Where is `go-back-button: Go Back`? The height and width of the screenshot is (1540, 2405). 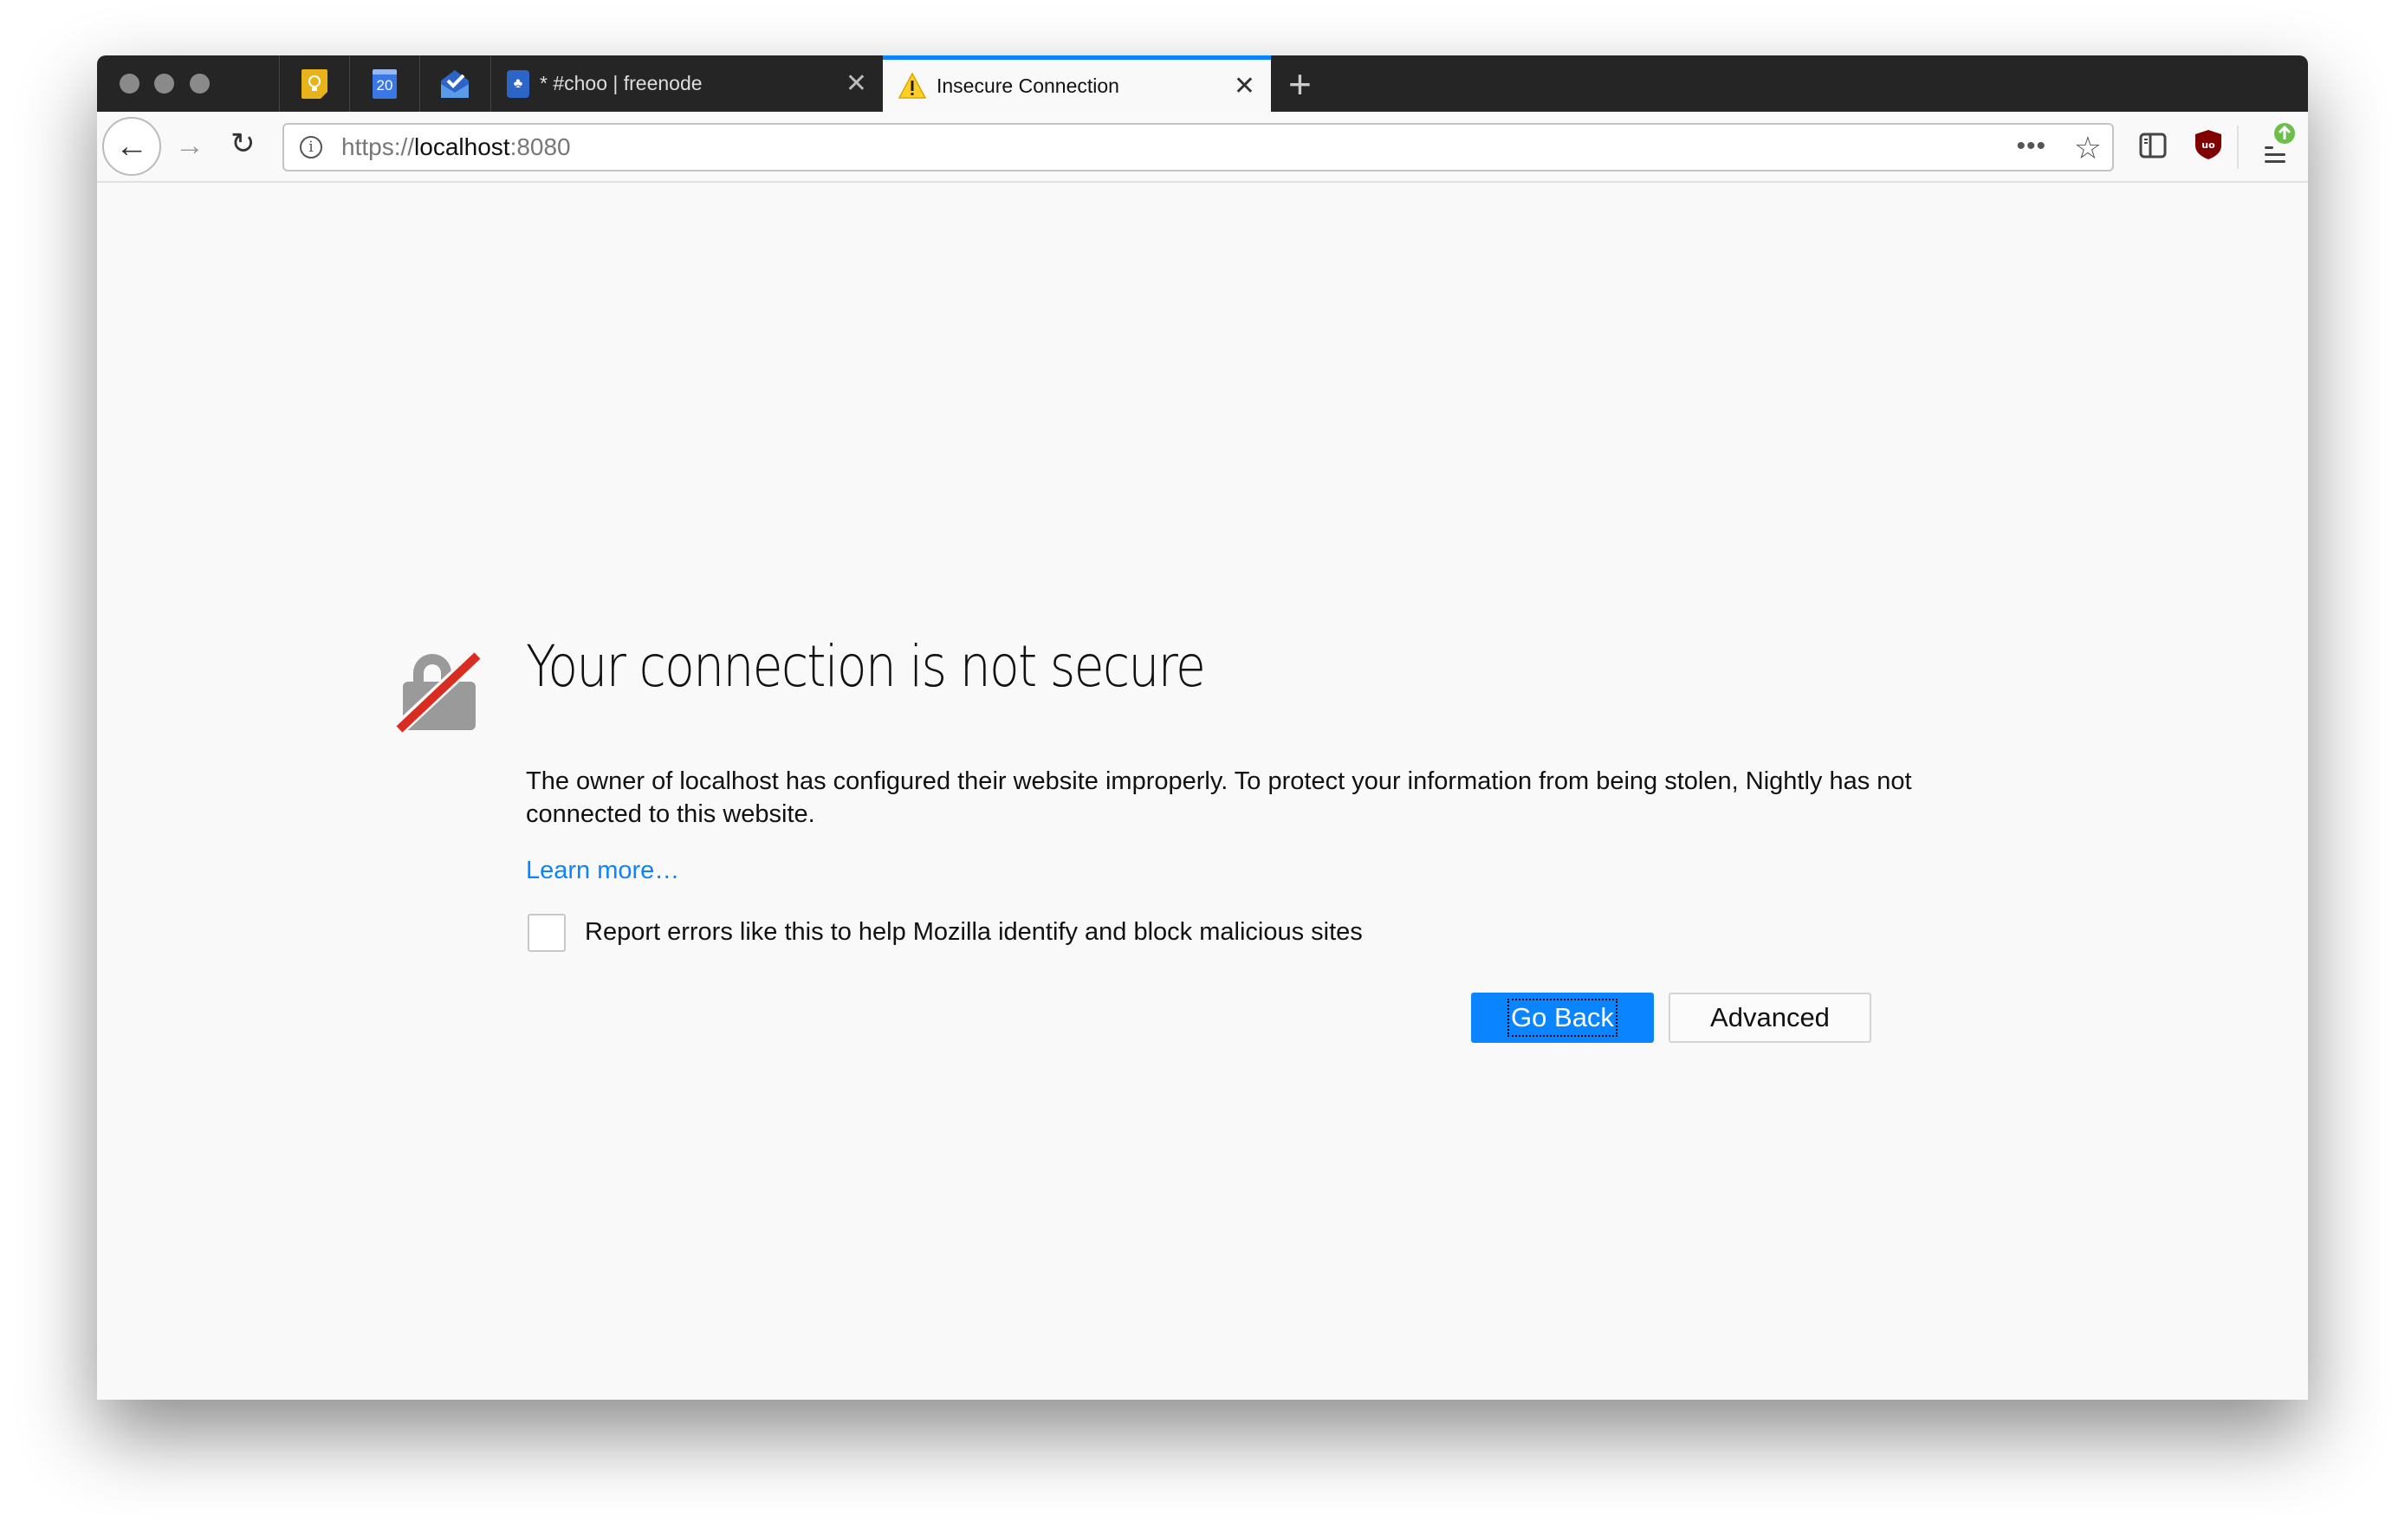
go-back-button: Go Back is located at coordinates (1562, 1018).